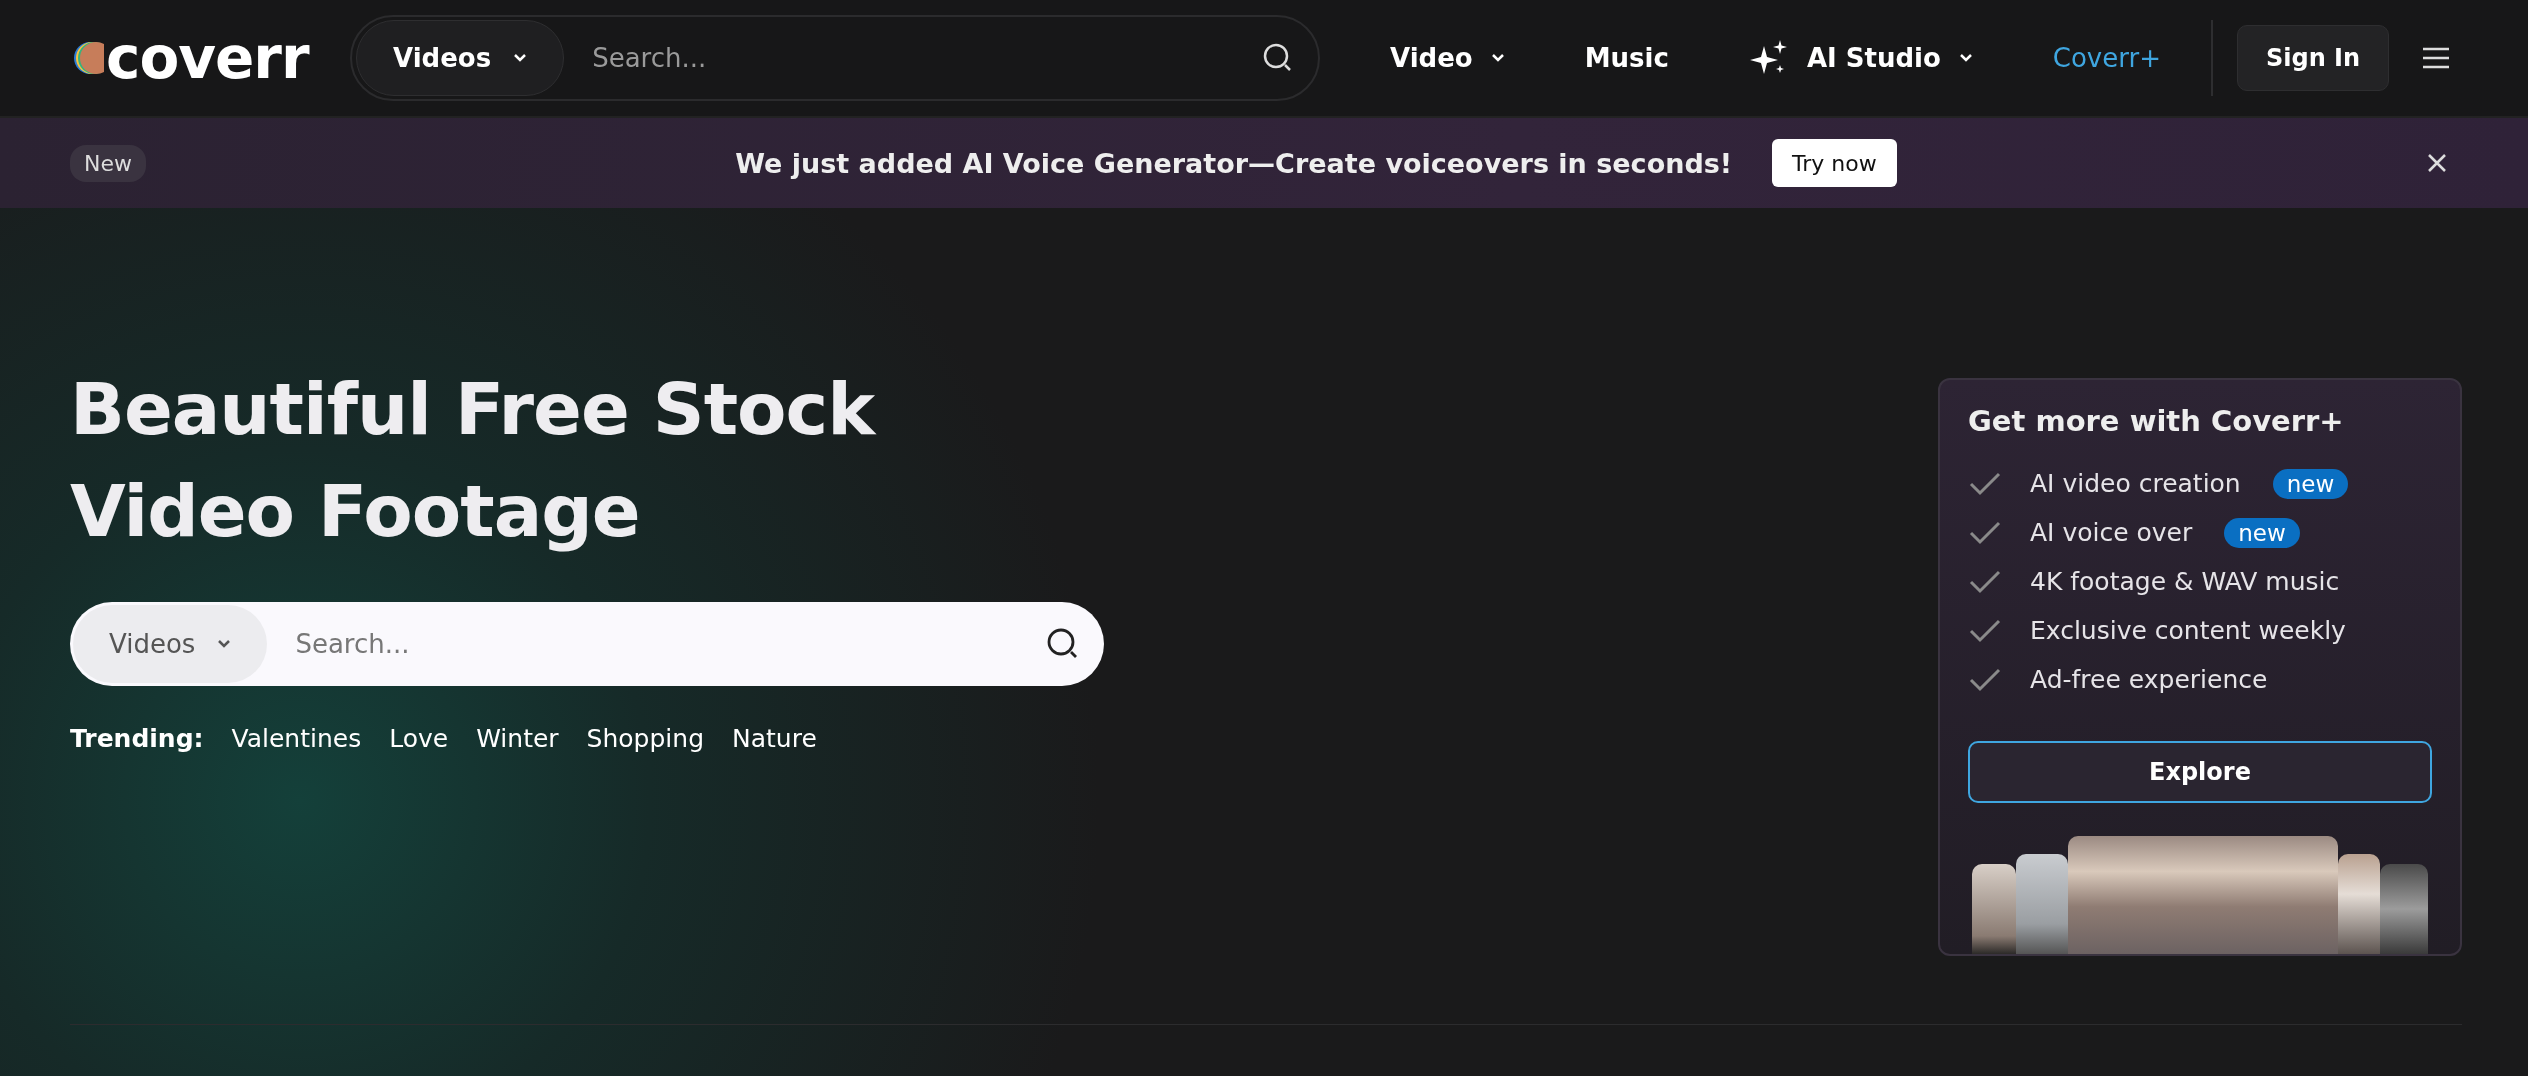 This screenshot has height=1076, width=2528. I want to click on feature-text: AI video creation, so click(2135, 483).